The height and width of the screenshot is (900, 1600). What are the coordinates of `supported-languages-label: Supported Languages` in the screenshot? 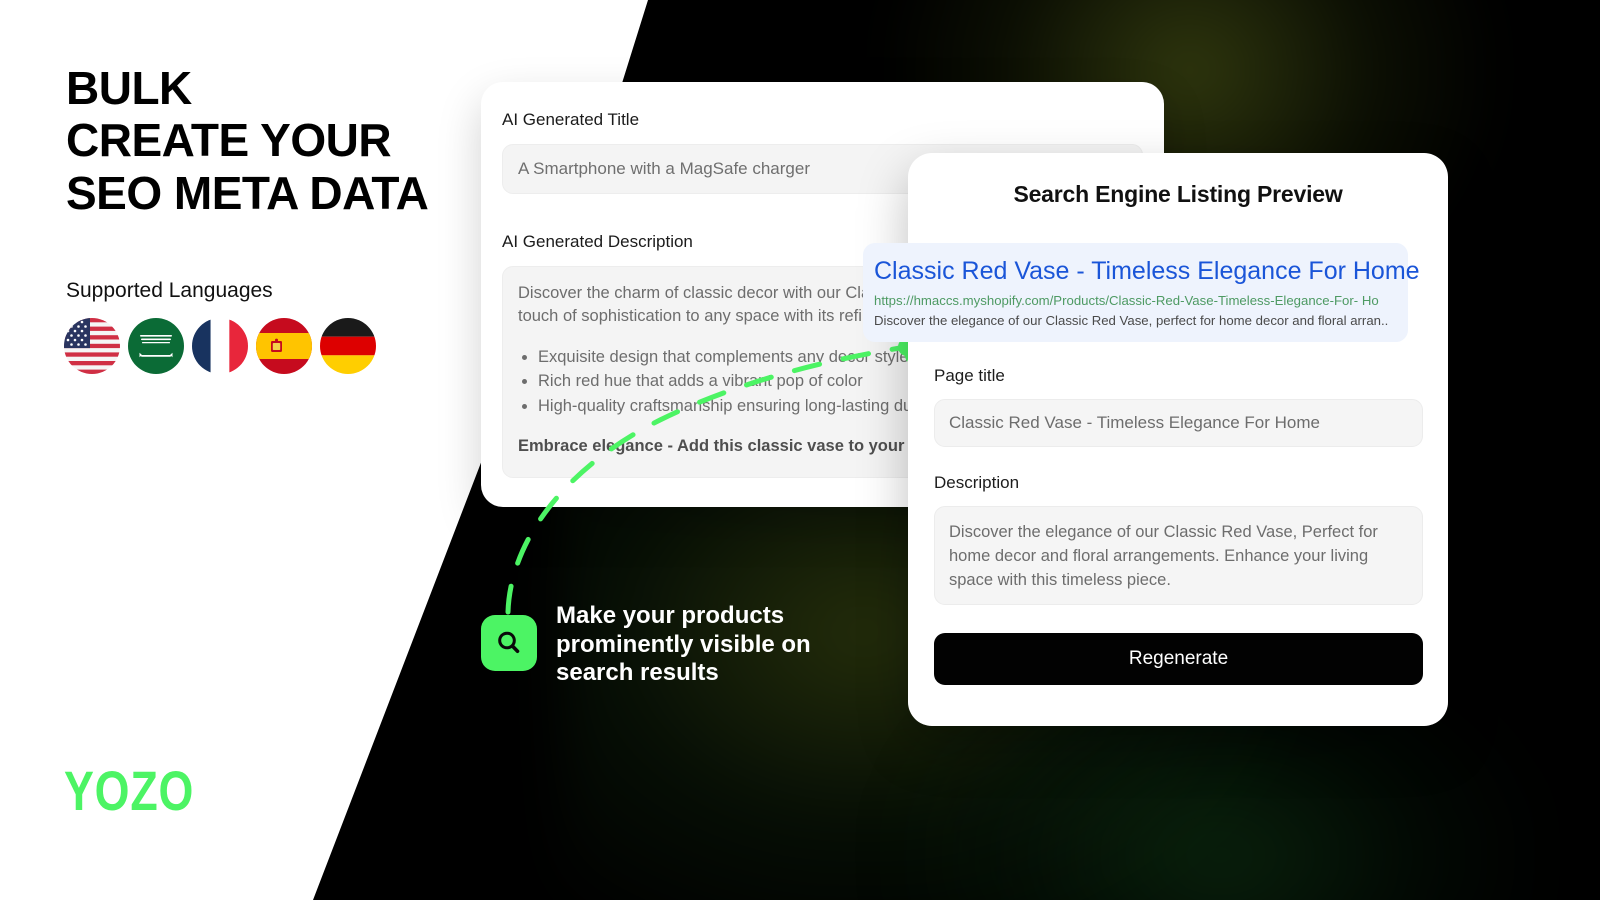 It's located at (169, 290).